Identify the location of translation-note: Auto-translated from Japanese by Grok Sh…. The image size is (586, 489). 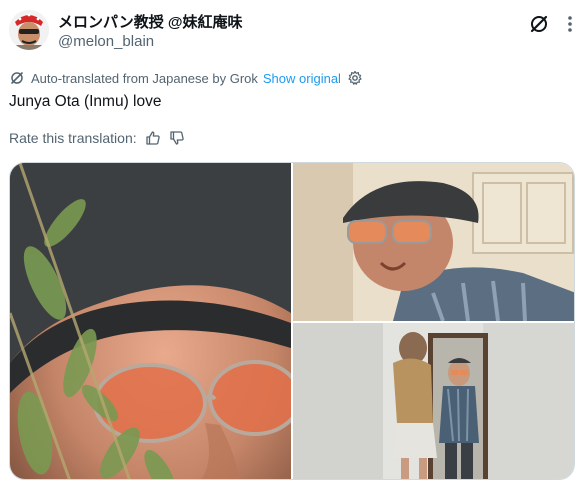
(186, 78).